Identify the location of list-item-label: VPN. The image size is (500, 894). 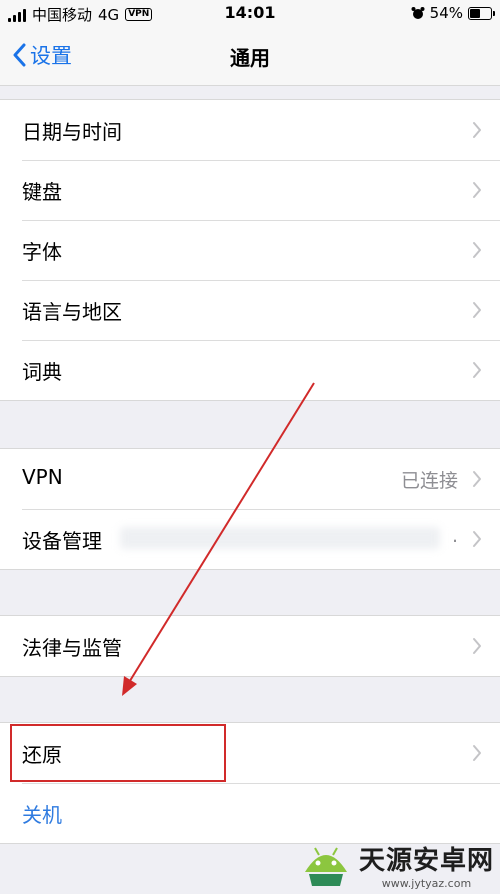
(42, 477).